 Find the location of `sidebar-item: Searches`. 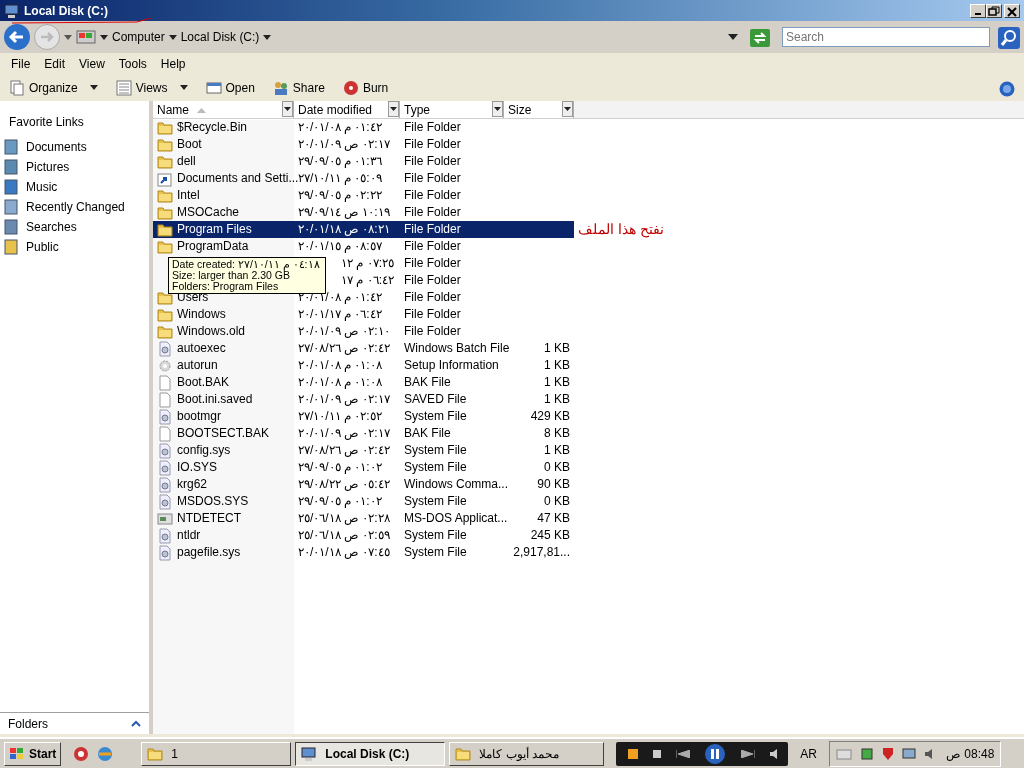

sidebar-item: Searches is located at coordinates (74, 227).